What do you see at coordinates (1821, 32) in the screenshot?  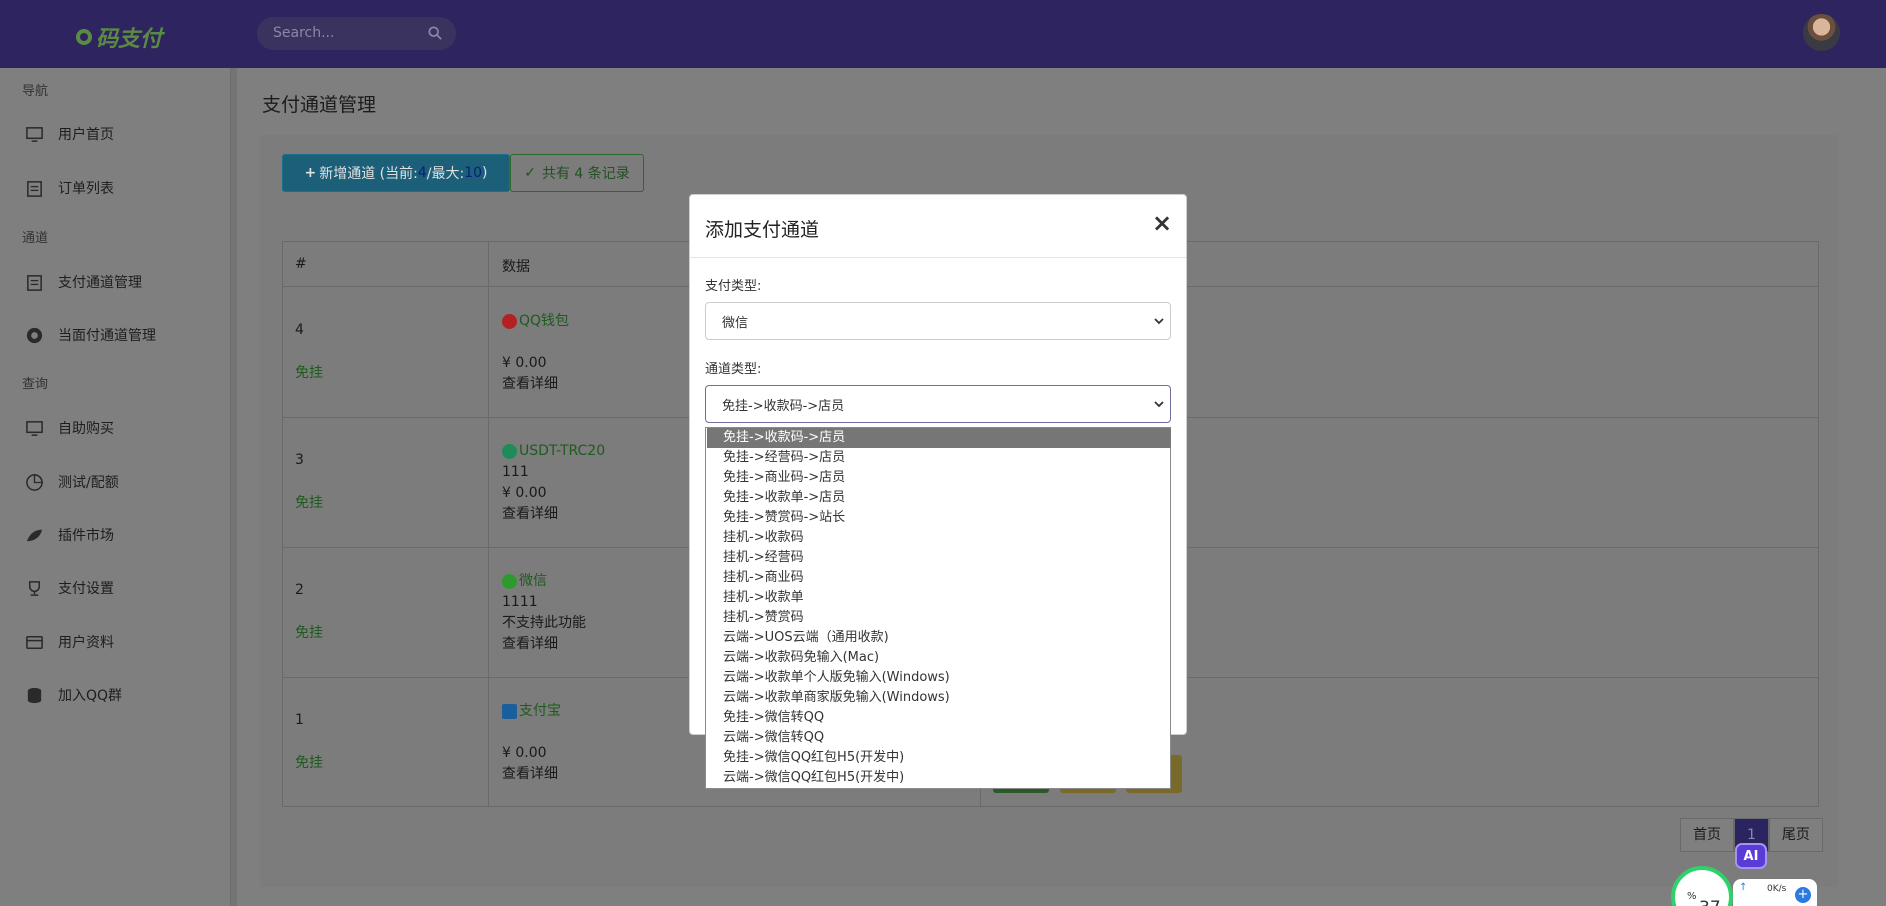 I see `user-avatar` at bounding box center [1821, 32].